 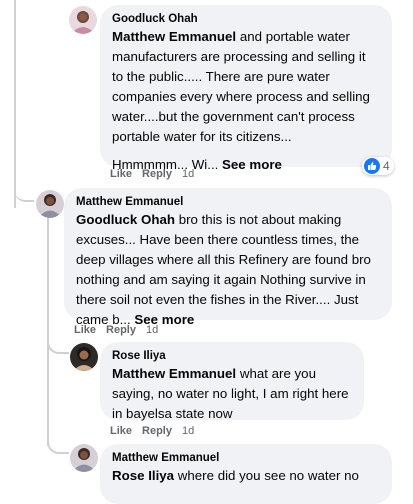 I want to click on comment-author: Rose Iliya, so click(x=232, y=356).